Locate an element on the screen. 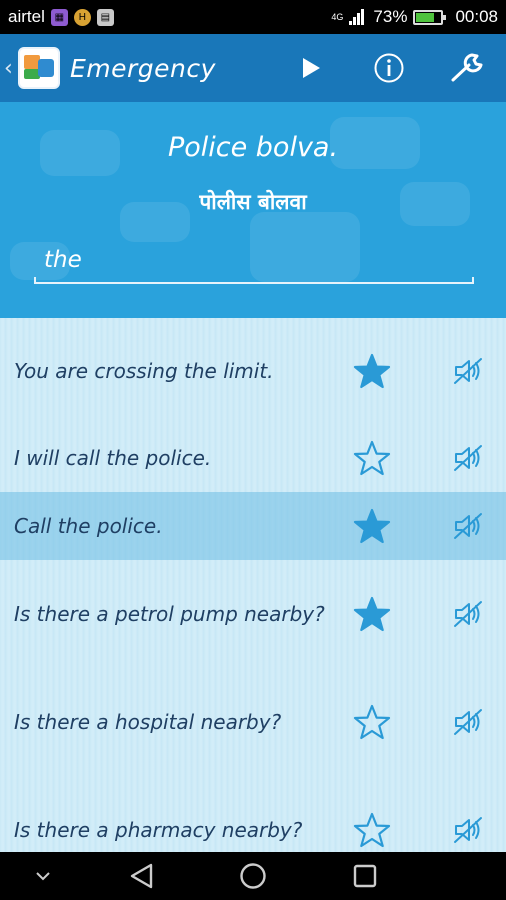  list-item: Is there a petrol pump nearby? is located at coordinates (253, 614).